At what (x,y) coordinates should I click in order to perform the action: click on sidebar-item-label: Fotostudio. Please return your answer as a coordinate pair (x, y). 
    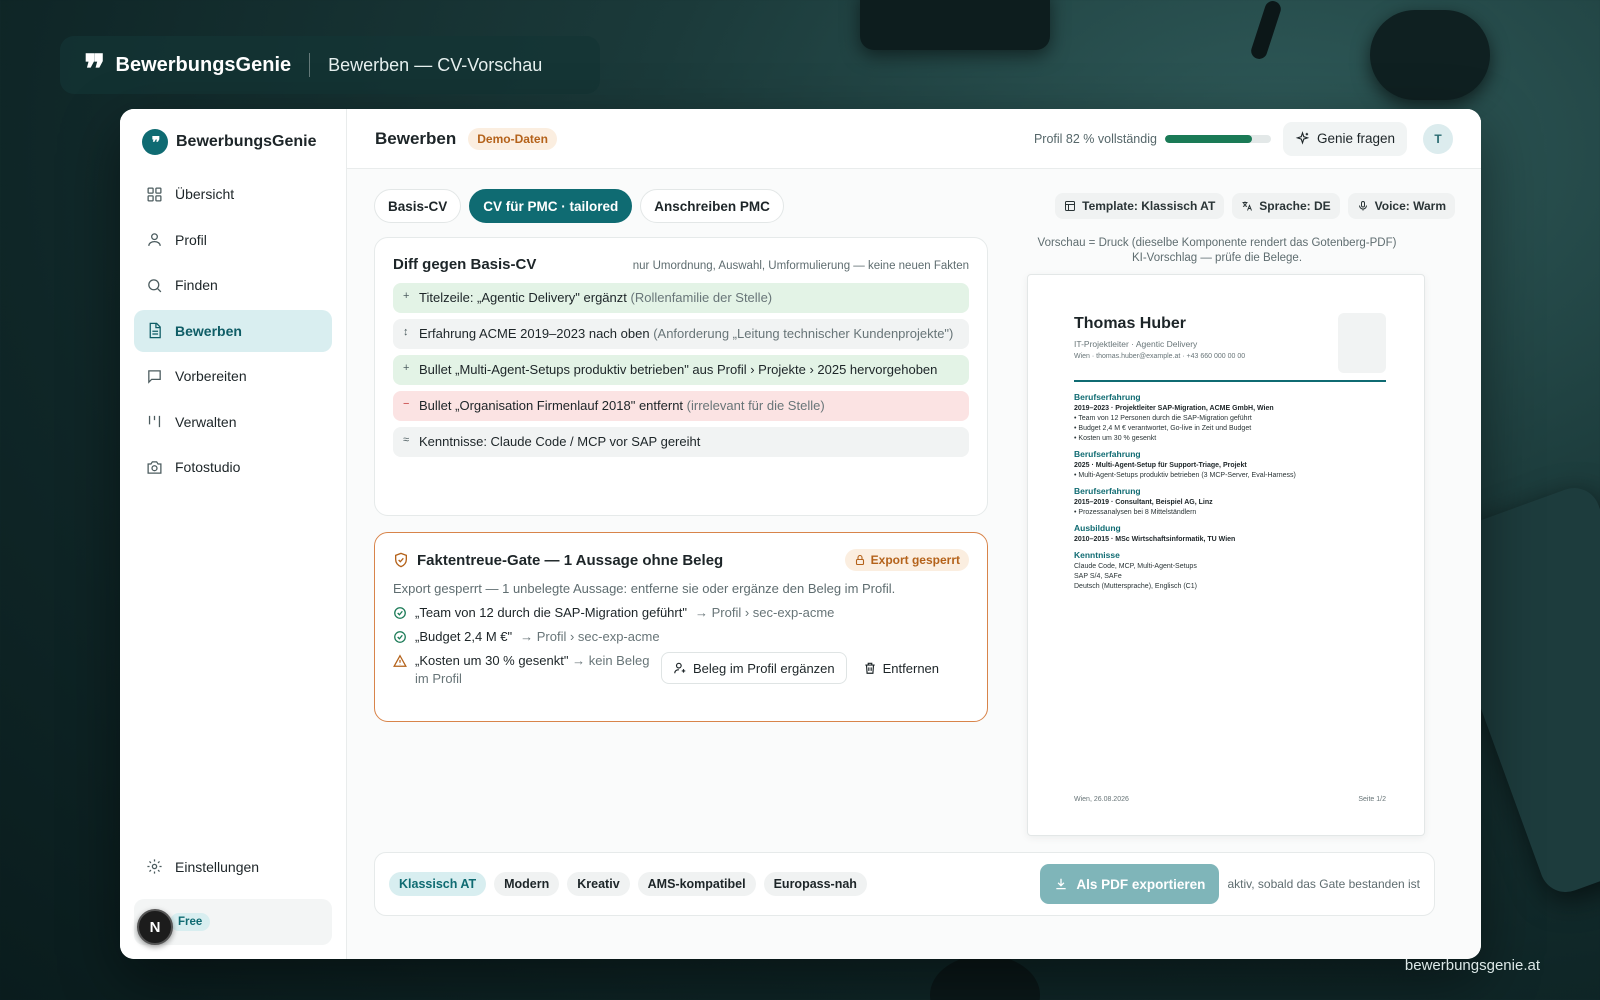
    Looking at the image, I should click on (208, 467).